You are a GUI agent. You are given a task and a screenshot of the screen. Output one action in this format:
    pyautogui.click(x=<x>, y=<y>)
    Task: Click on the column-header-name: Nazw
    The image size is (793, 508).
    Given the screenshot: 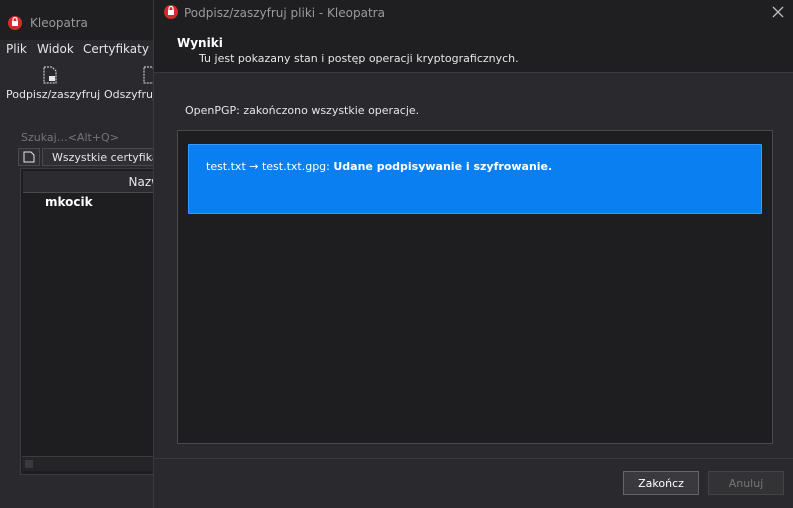 What is the action you would take?
    pyautogui.click(x=92, y=182)
    